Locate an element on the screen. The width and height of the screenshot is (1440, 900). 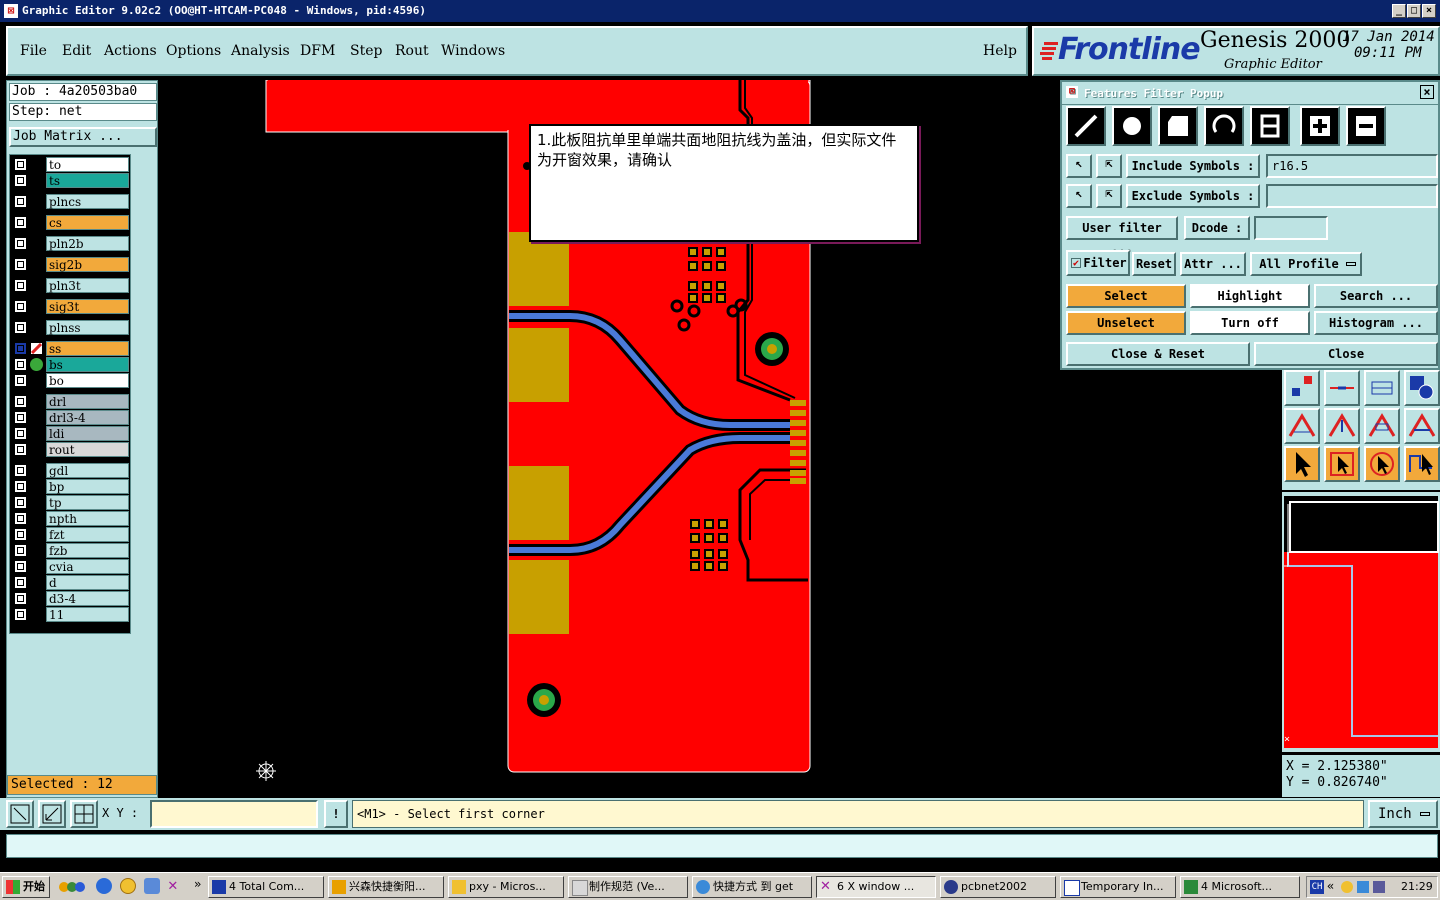
menu-rout: Rout is located at coordinates (412, 51).